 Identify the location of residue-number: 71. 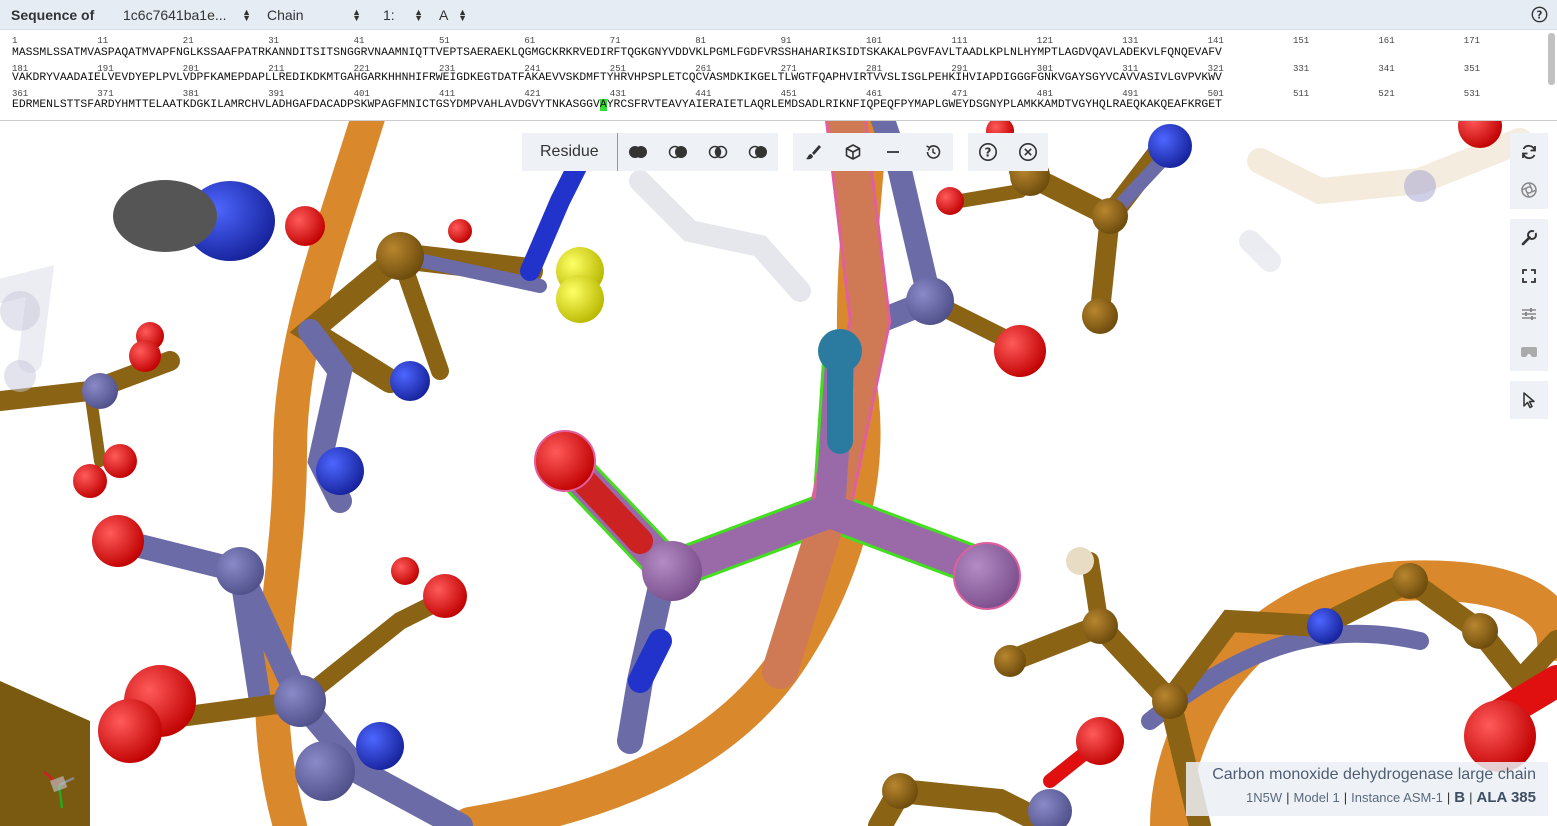
(615, 41).